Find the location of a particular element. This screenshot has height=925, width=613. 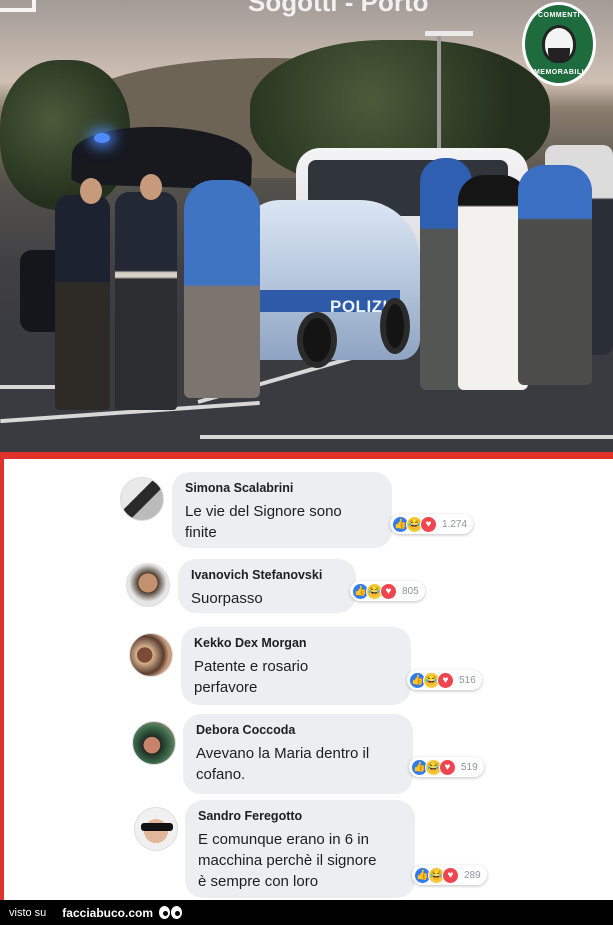

comment-author: Ivanovich Stefanovski is located at coordinates (266, 575).